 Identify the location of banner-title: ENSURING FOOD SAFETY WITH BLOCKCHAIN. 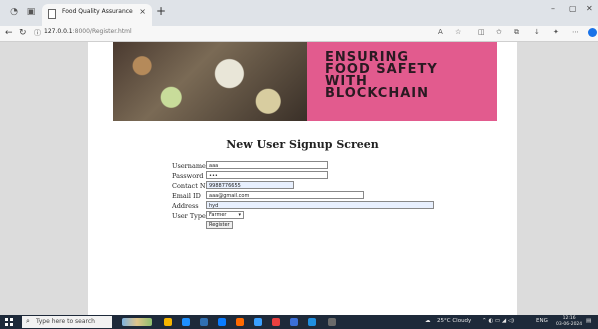
(381, 75).